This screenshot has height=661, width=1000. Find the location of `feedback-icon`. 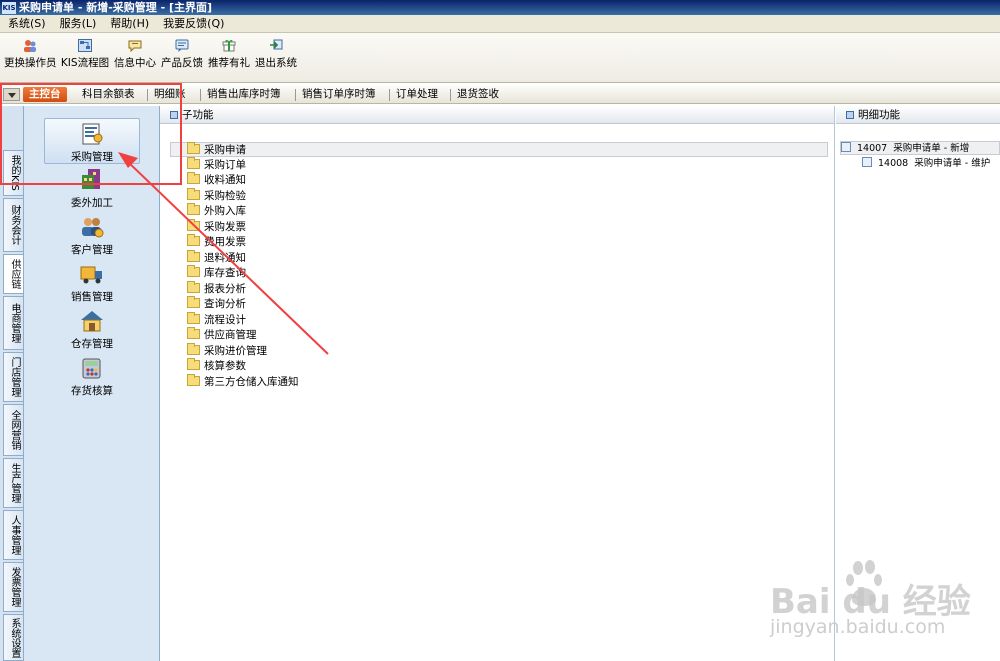

feedback-icon is located at coordinates (182, 45).